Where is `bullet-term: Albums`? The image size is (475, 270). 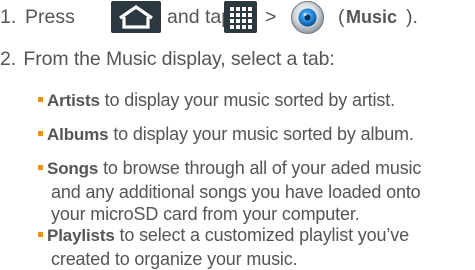 bullet-term: Albums is located at coordinates (77, 134).